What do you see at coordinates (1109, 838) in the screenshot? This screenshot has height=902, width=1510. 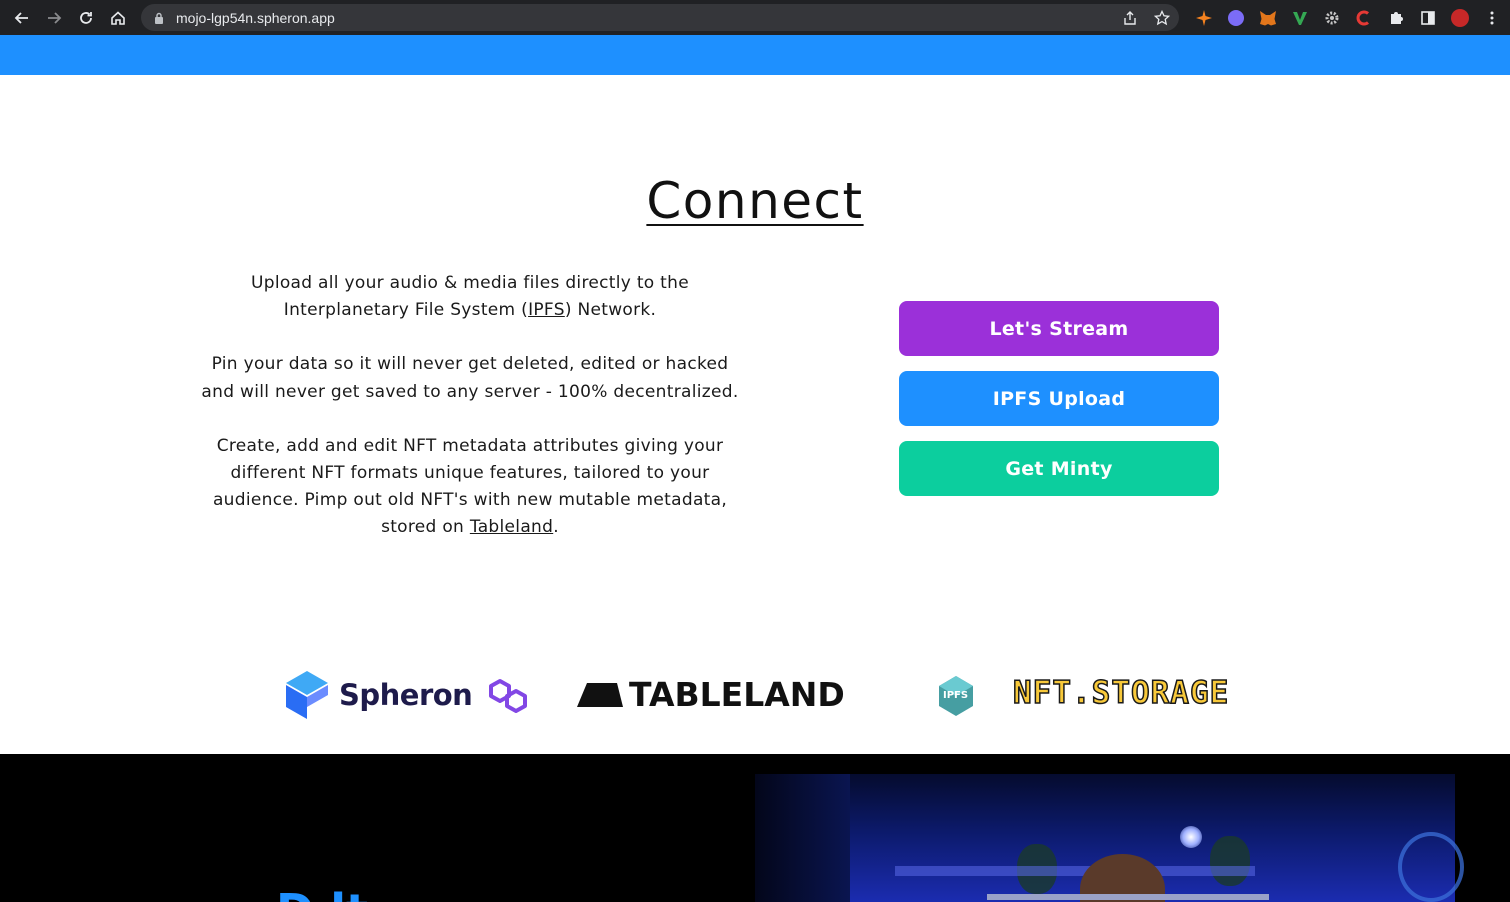 I see `hero-image` at bounding box center [1109, 838].